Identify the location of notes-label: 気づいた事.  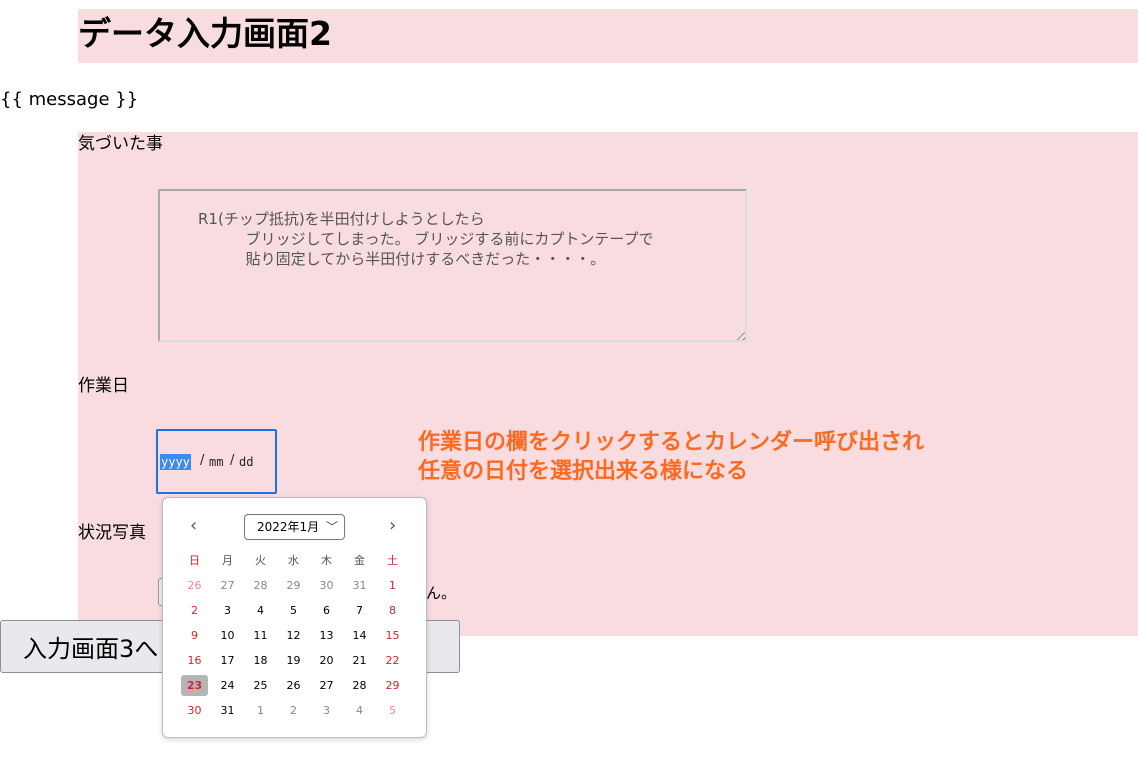
(120, 144).